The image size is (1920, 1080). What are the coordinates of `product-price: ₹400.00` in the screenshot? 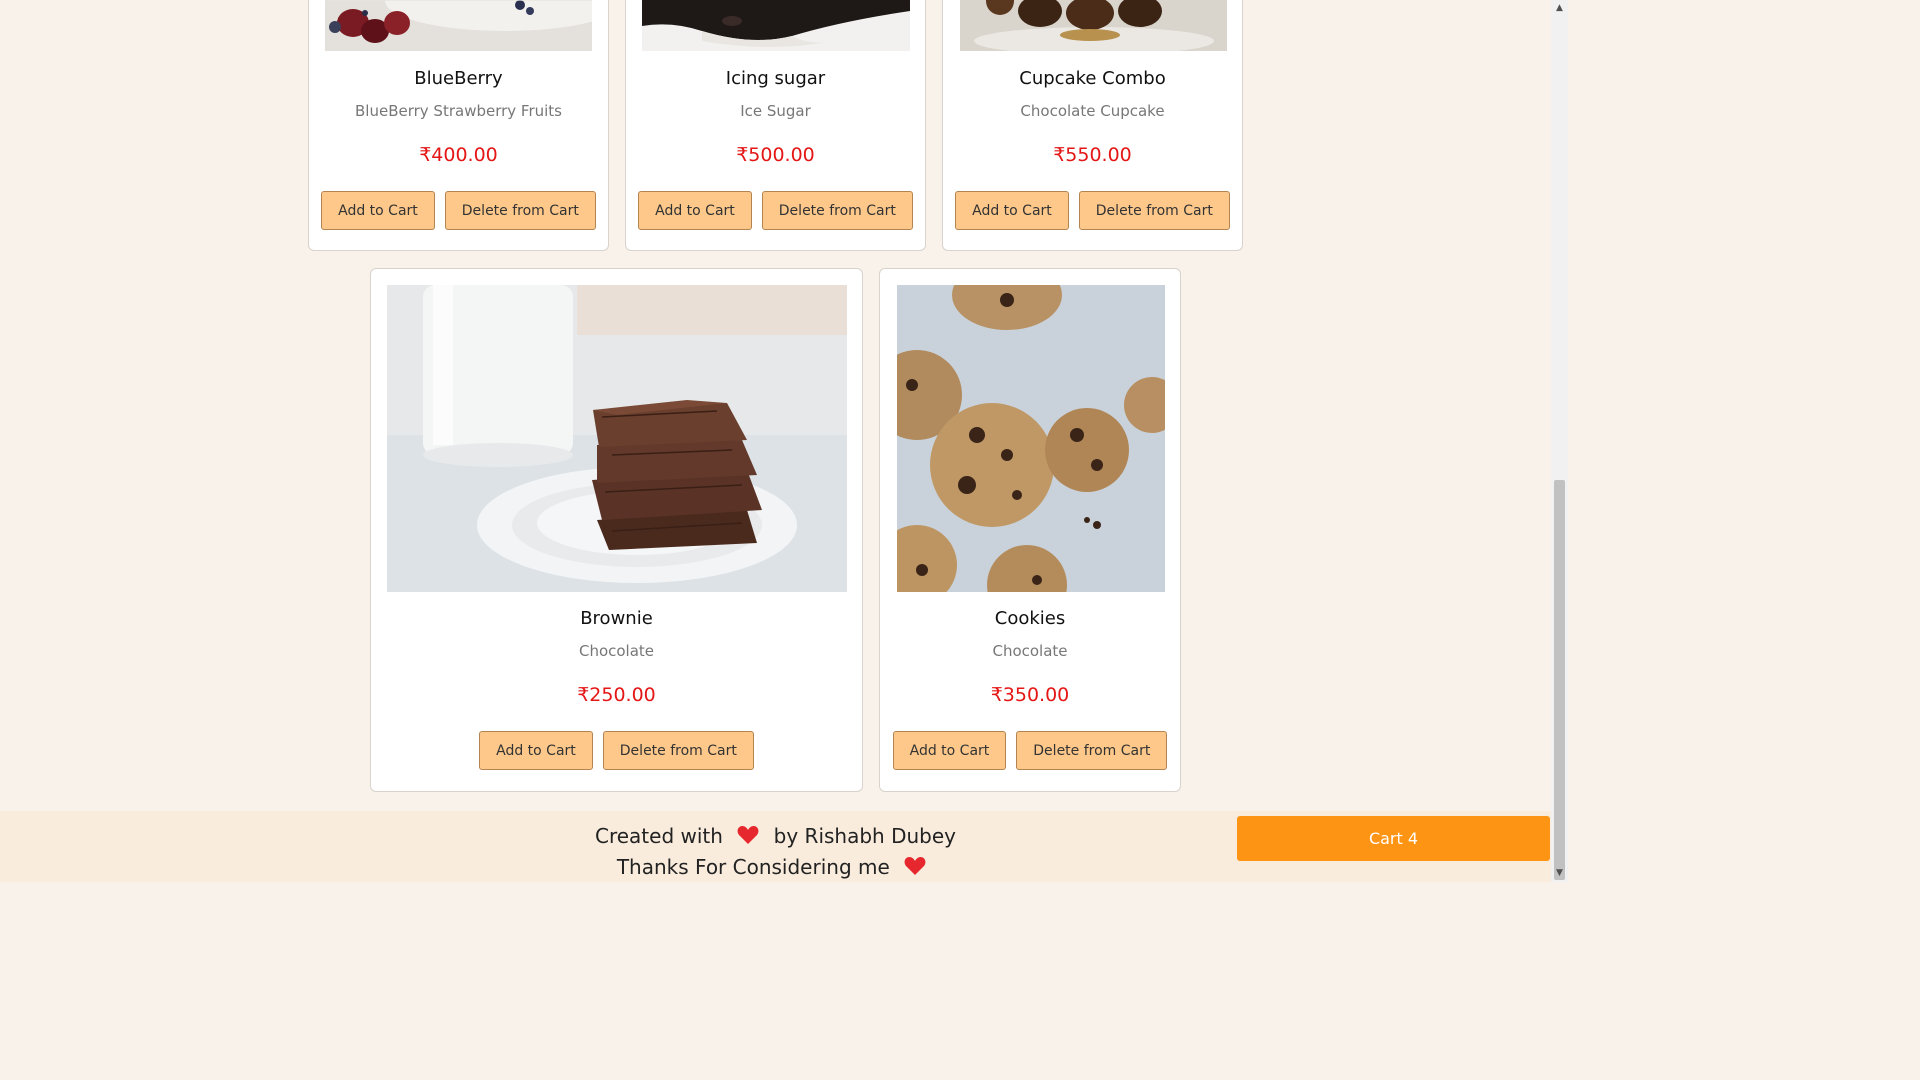 It's located at (458, 155).